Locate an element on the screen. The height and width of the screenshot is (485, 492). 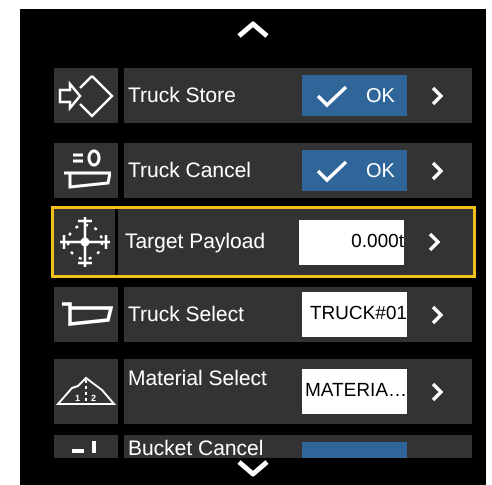
value-field: 0.000t is located at coordinates (351, 242).